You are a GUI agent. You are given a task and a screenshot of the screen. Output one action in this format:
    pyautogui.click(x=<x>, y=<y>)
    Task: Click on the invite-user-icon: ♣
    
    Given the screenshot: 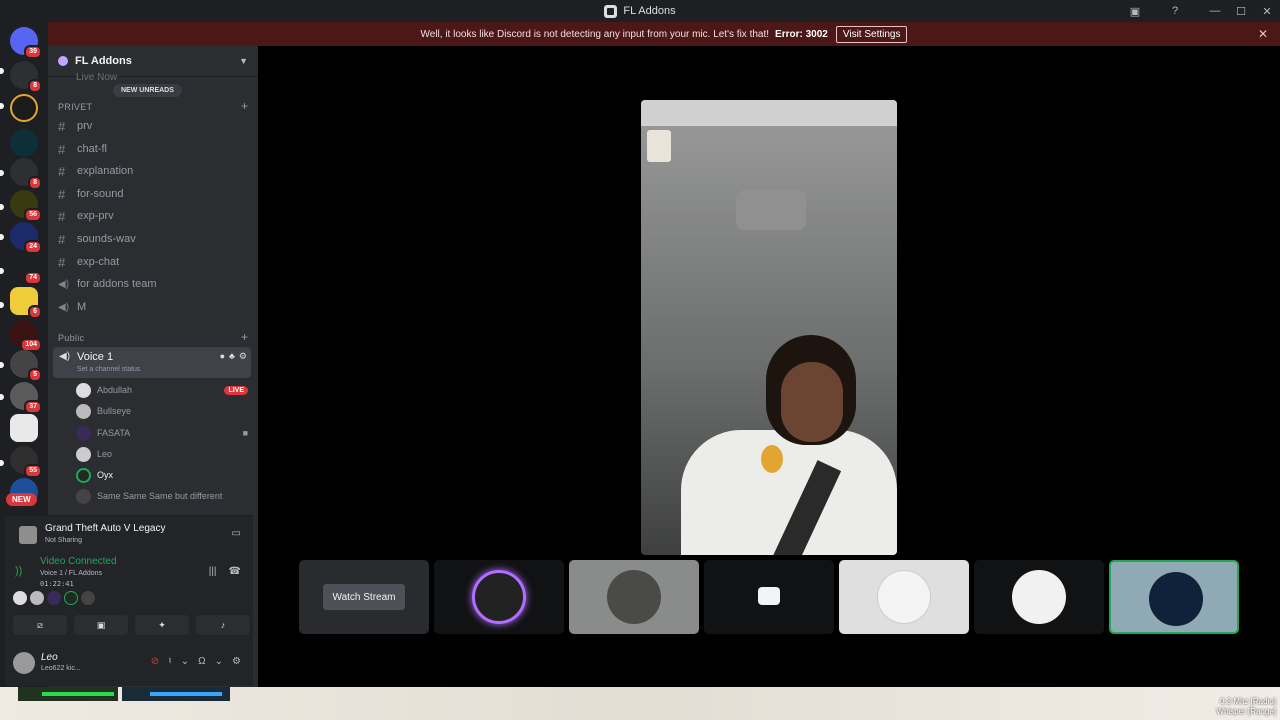 What is the action you would take?
    pyautogui.click(x=232, y=356)
    